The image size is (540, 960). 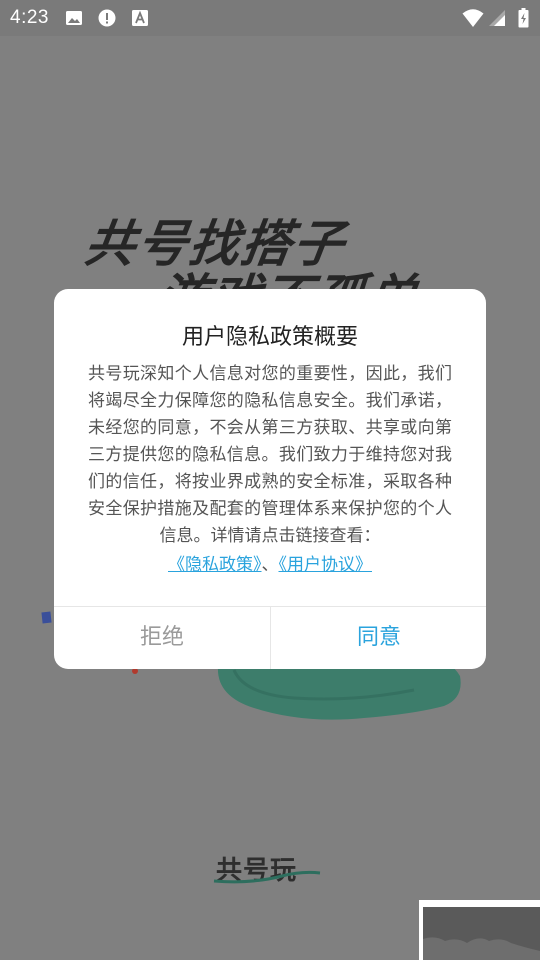 What do you see at coordinates (267, 877) in the screenshot?
I see `logo-swoosh-icon` at bounding box center [267, 877].